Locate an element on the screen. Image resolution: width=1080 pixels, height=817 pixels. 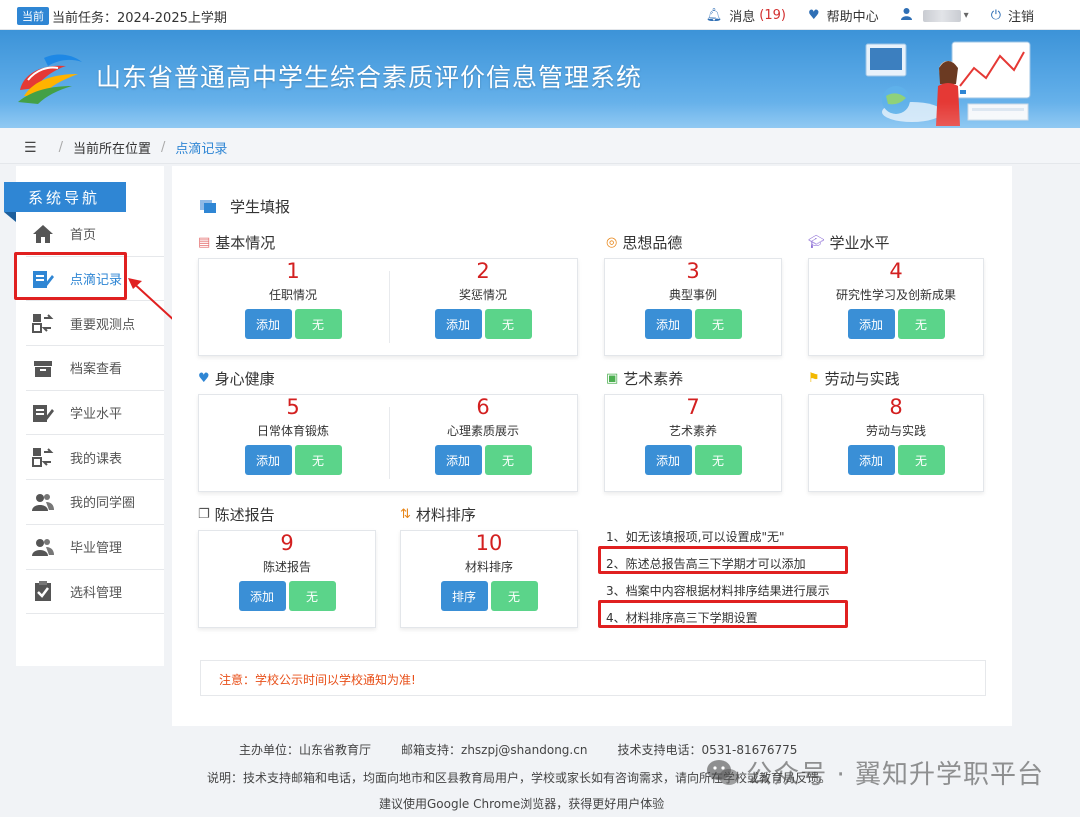
page-title: 学生填报 is located at coordinates (245, 206).